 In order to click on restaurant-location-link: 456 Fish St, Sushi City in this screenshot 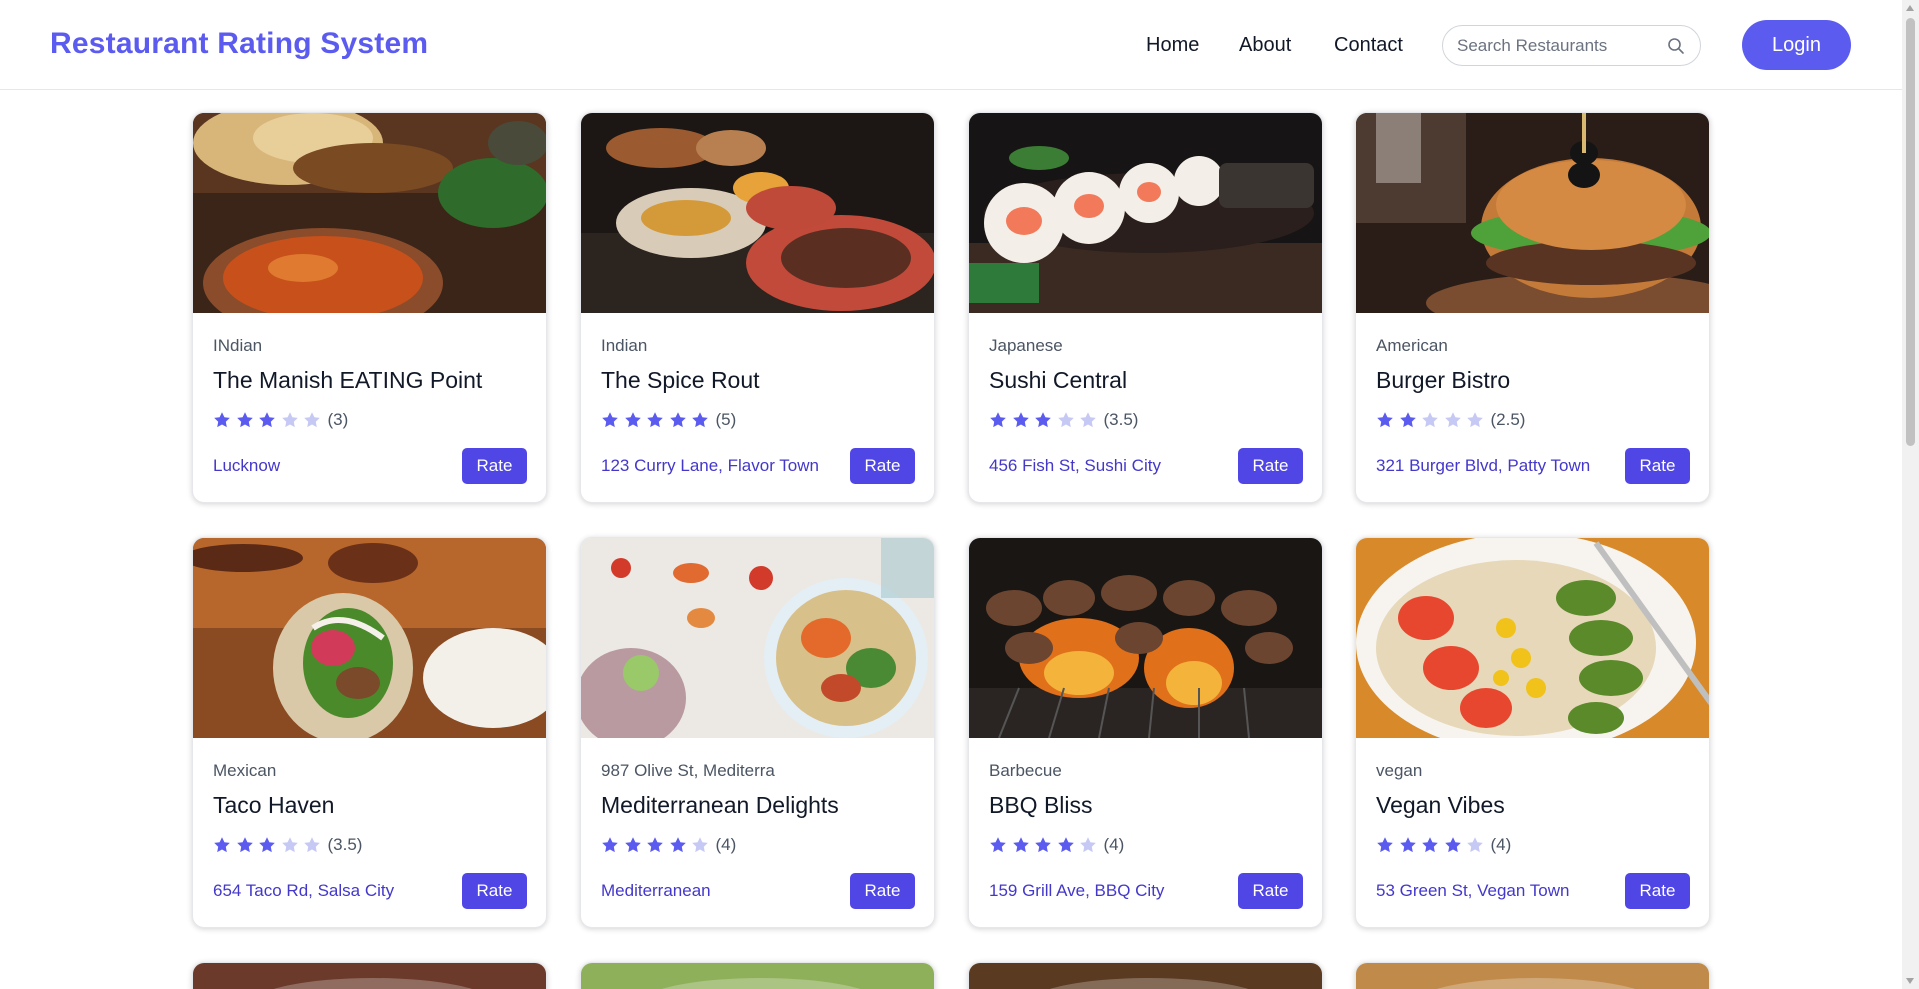, I will do `click(1075, 466)`.